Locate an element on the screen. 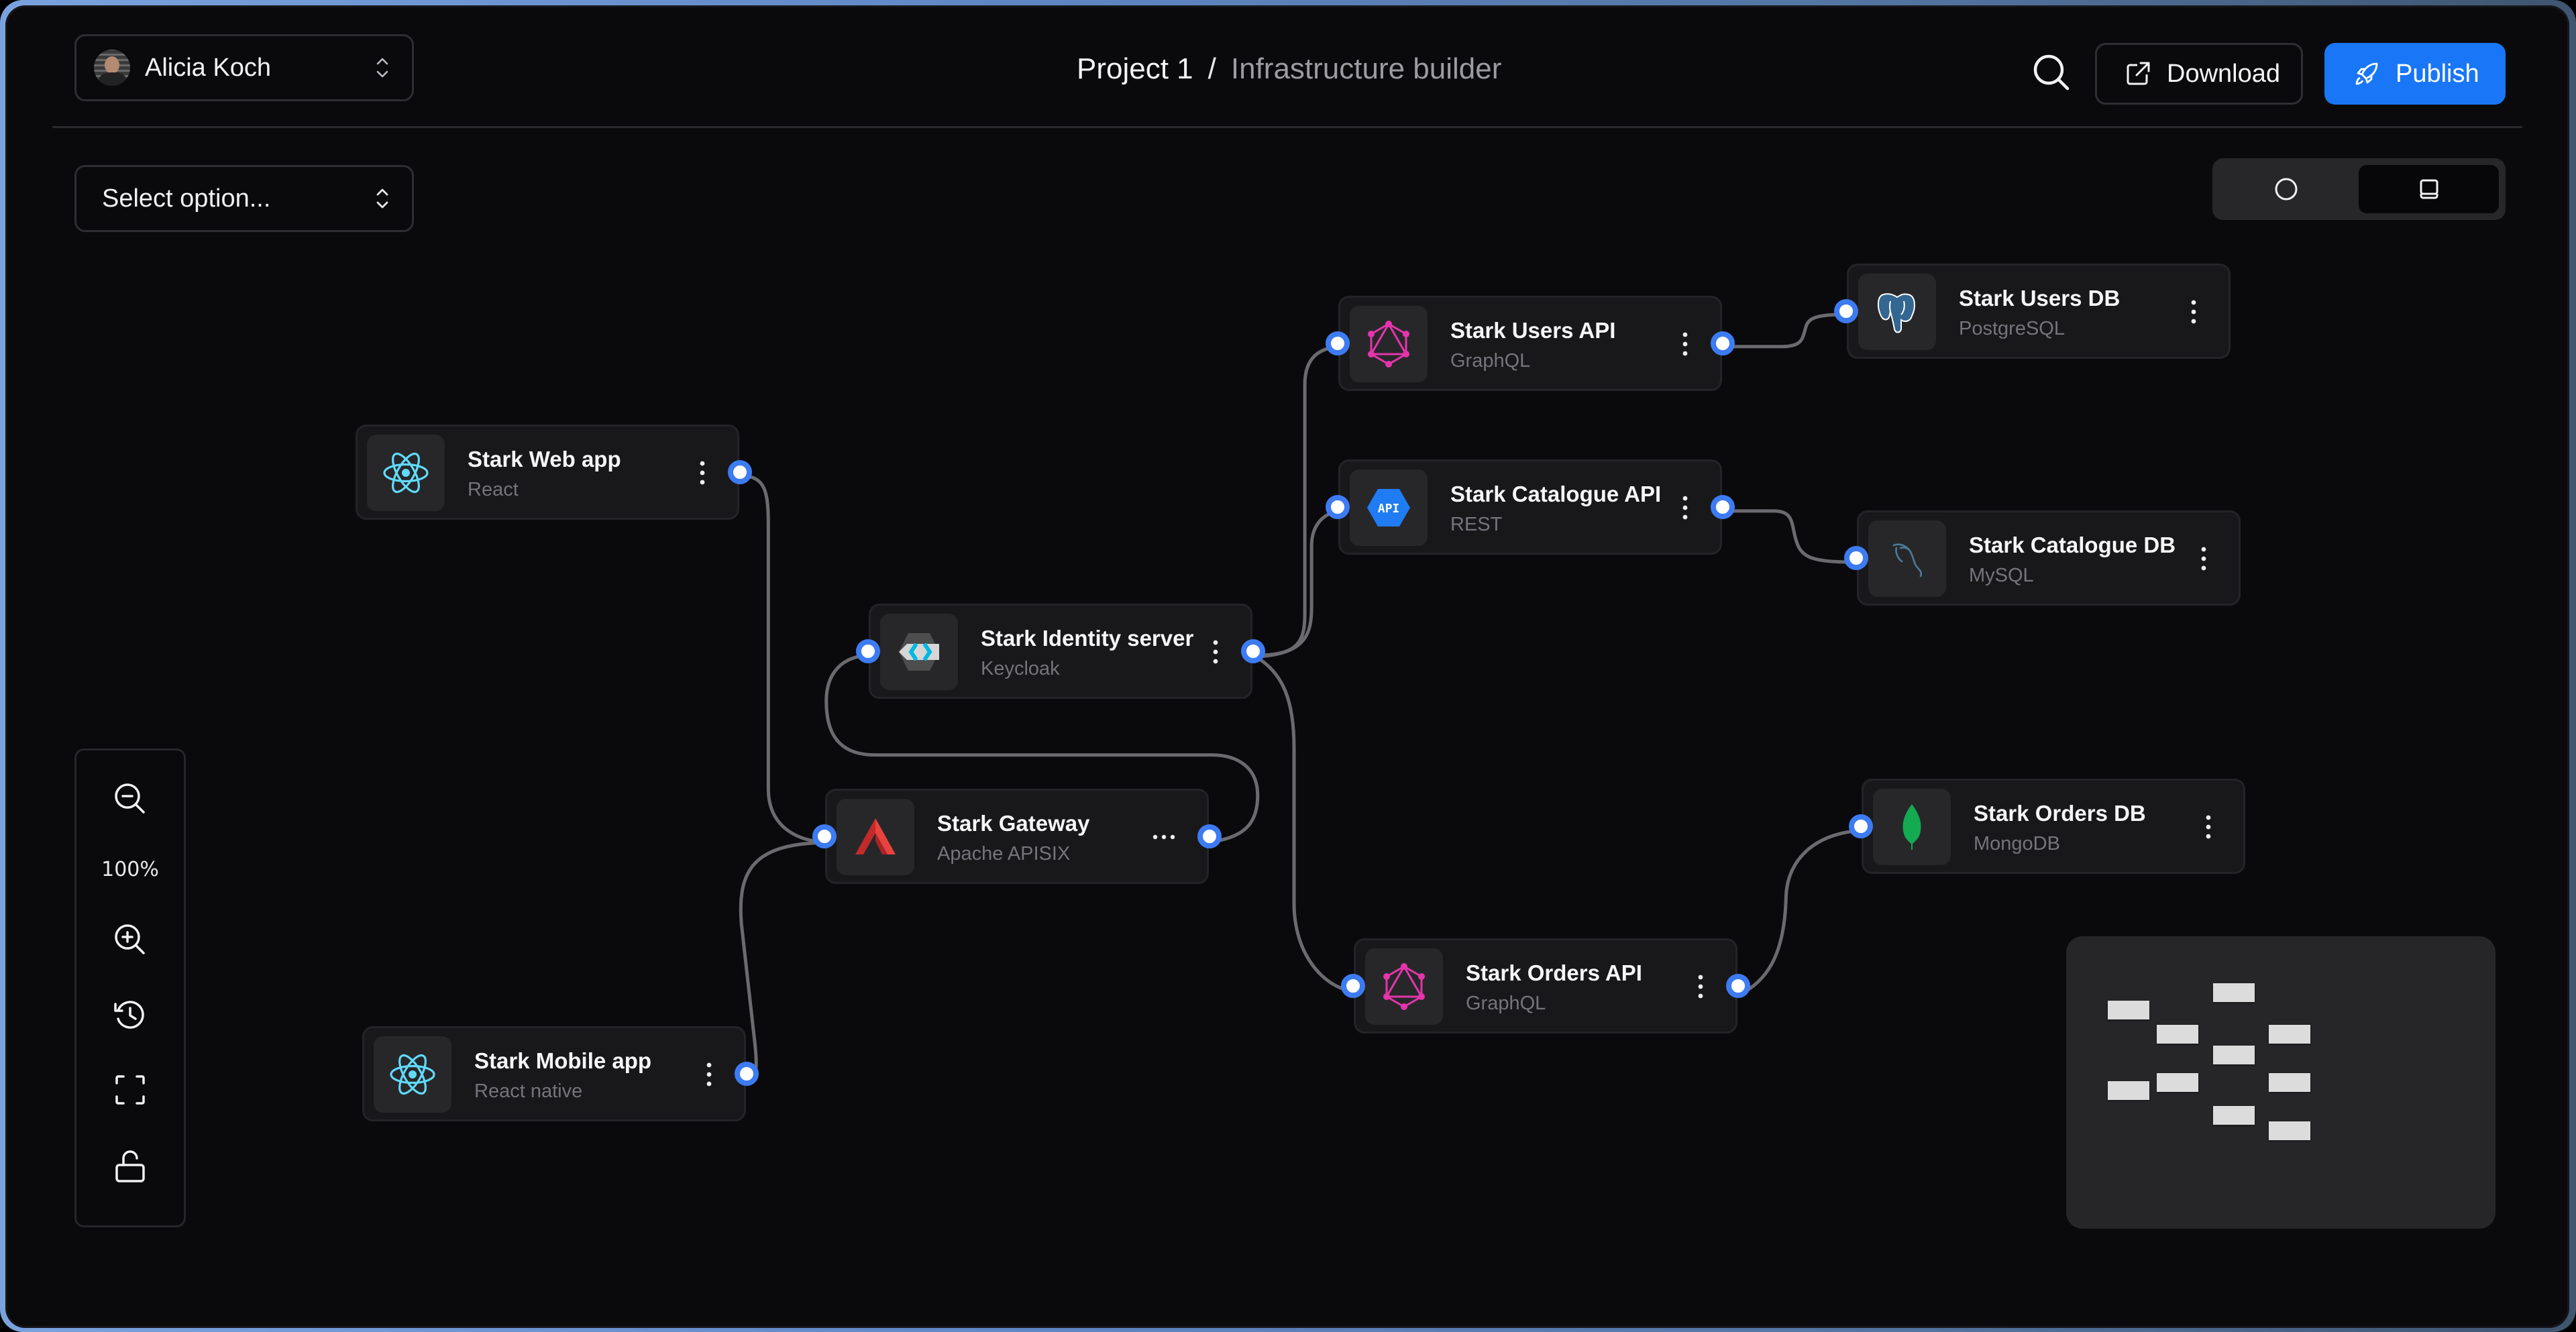 The height and width of the screenshot is (1332, 2576). apisix-icon is located at coordinates (875, 836).